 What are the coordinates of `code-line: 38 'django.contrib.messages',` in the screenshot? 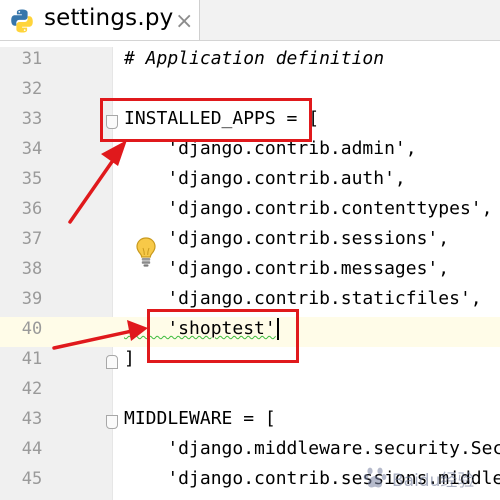 It's located at (250, 272).